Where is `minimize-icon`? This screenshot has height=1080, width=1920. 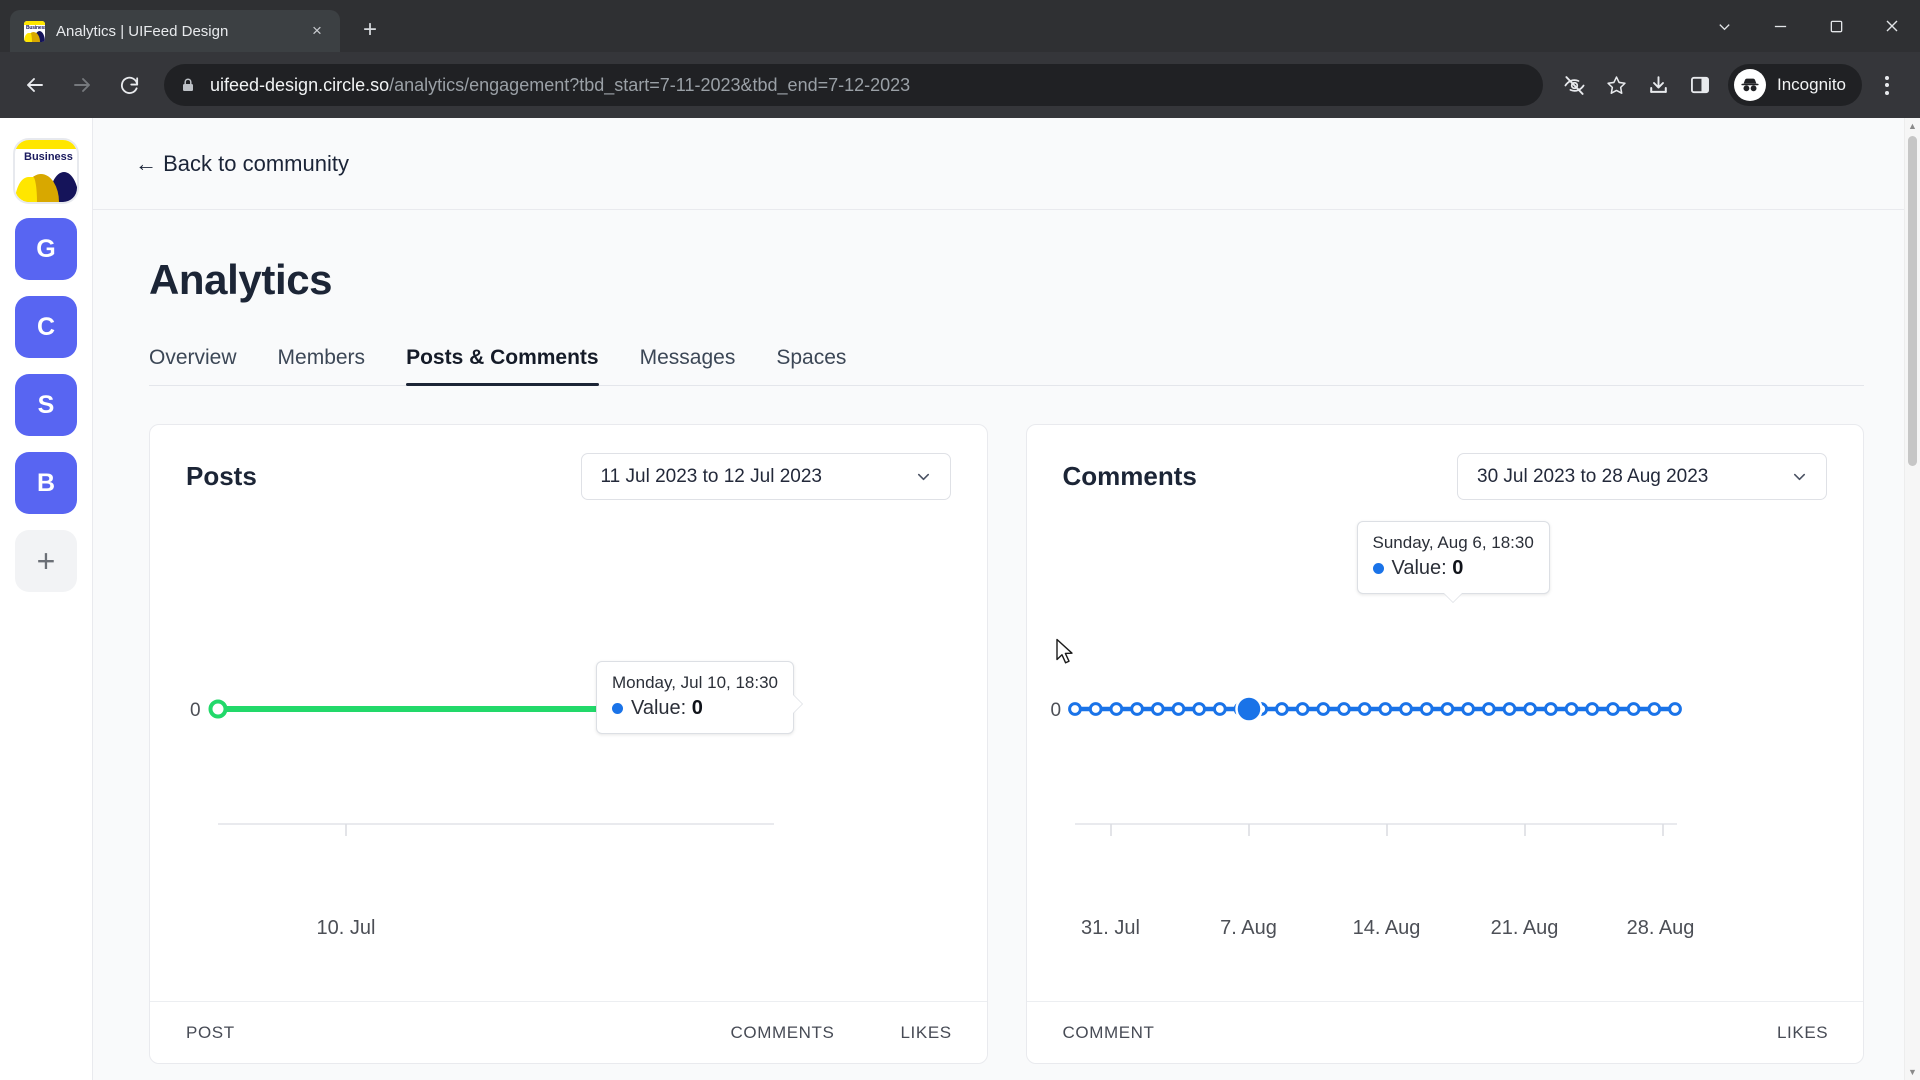 minimize-icon is located at coordinates (1780, 26).